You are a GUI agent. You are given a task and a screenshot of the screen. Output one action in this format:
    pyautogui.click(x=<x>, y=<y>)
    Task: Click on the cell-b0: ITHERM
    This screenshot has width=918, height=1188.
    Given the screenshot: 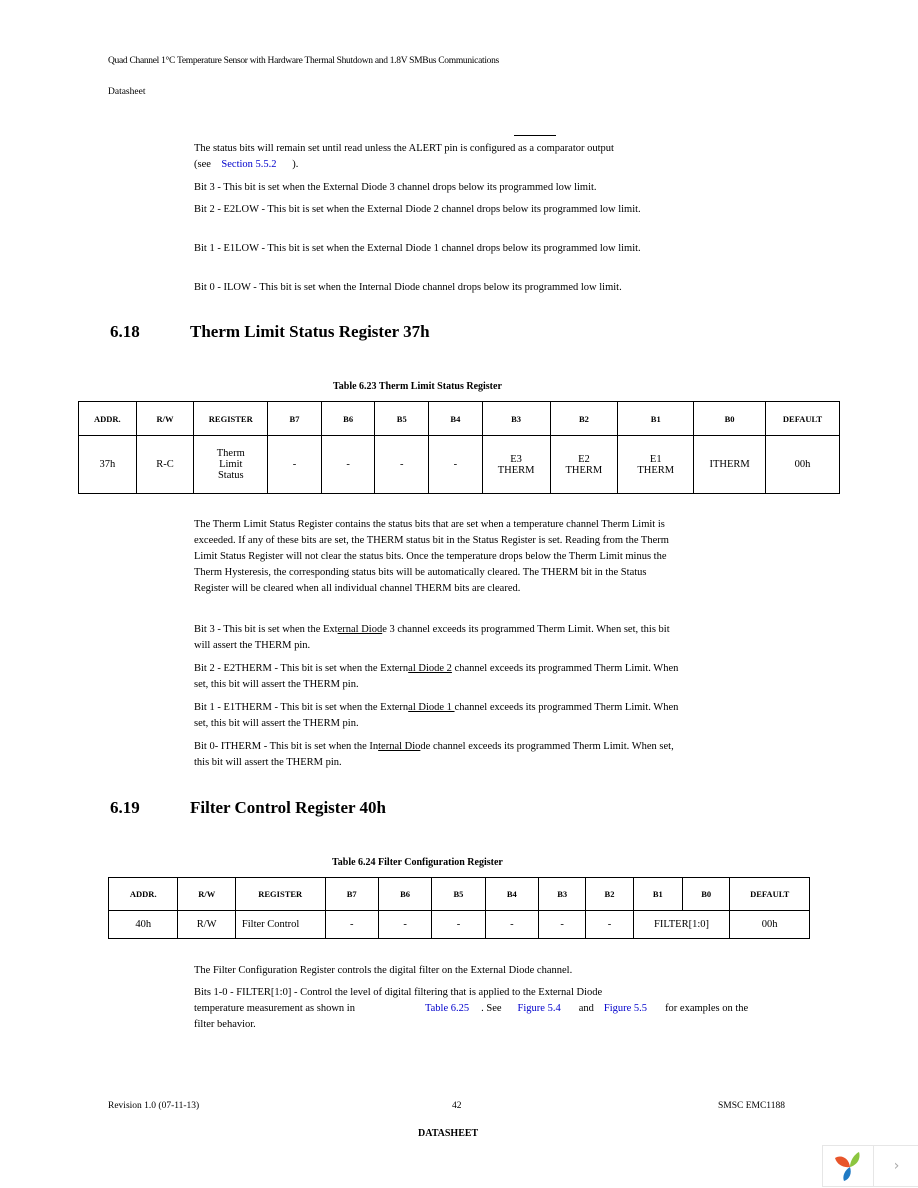 What is the action you would take?
    pyautogui.click(x=730, y=464)
    